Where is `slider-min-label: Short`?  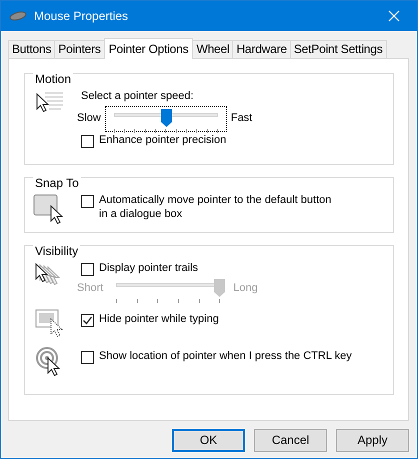
slider-min-label: Short is located at coordinates (90, 289).